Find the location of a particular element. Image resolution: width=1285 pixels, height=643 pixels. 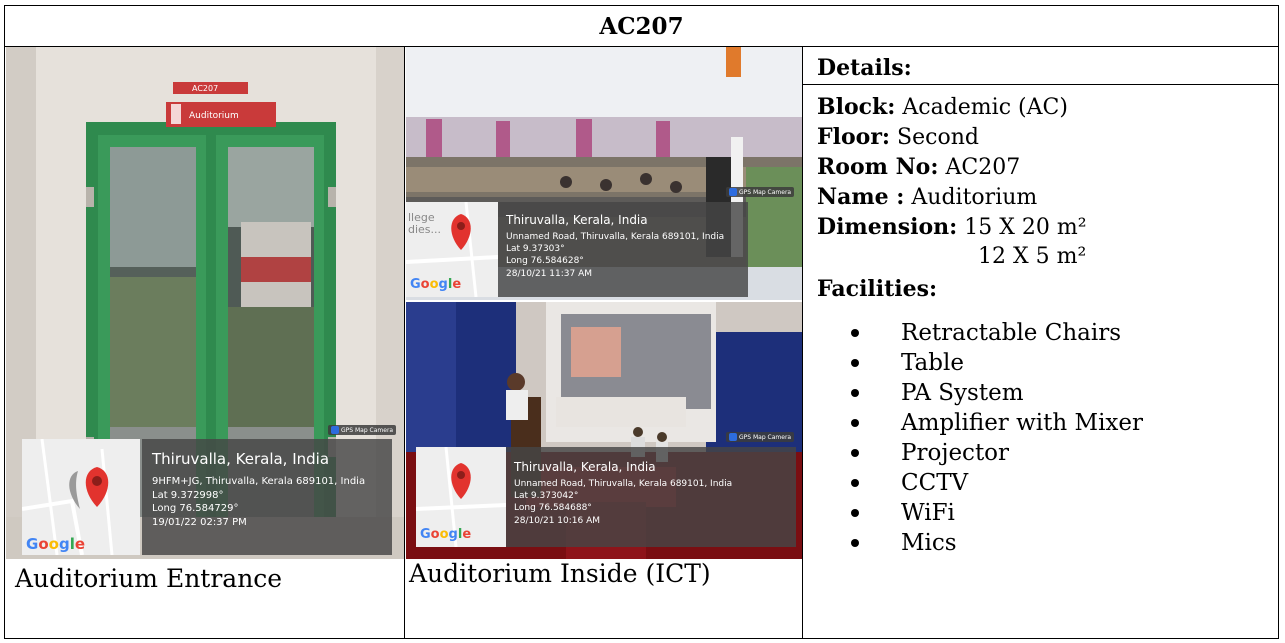

dimension-value-1: 15 X 20 m² is located at coordinates (1022, 227).